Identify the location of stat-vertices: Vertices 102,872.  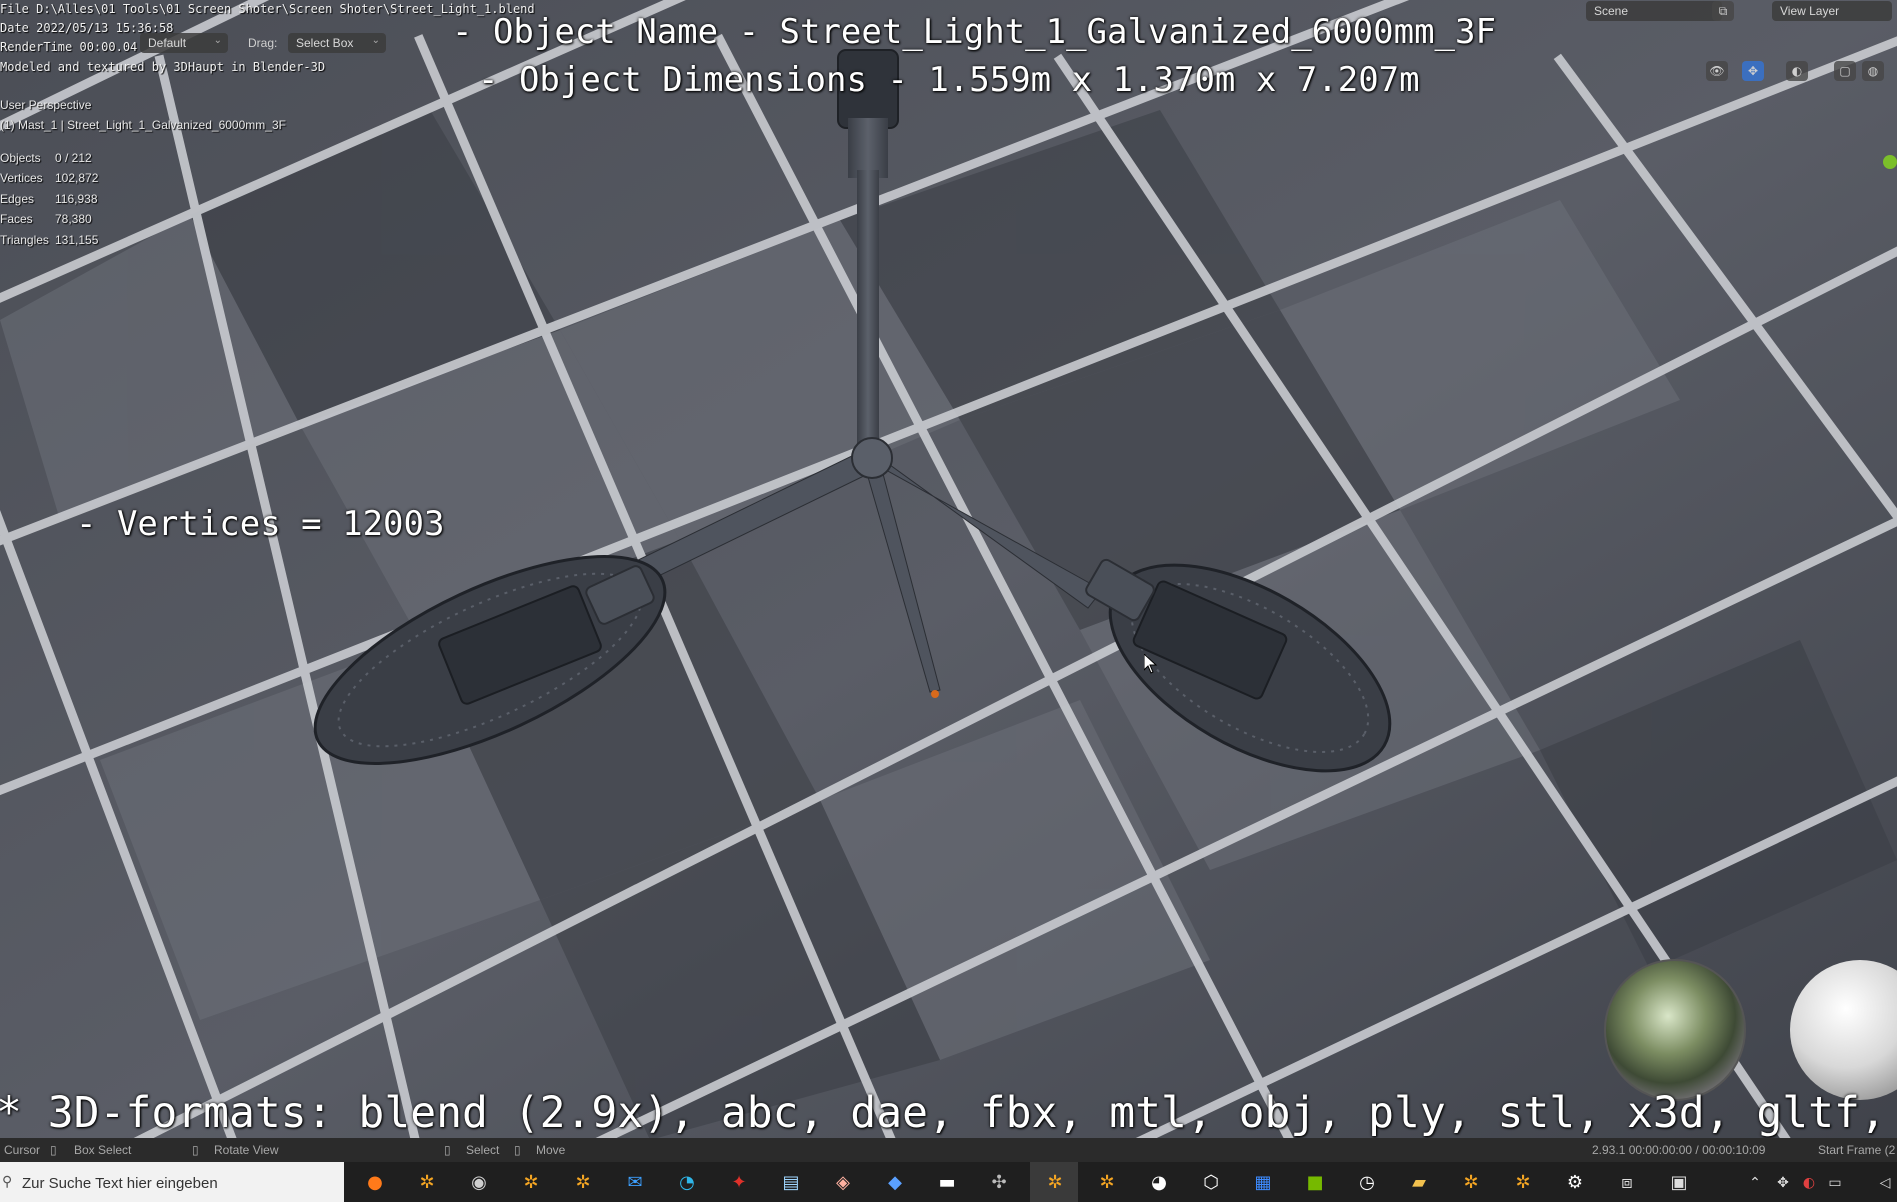
(49, 178).